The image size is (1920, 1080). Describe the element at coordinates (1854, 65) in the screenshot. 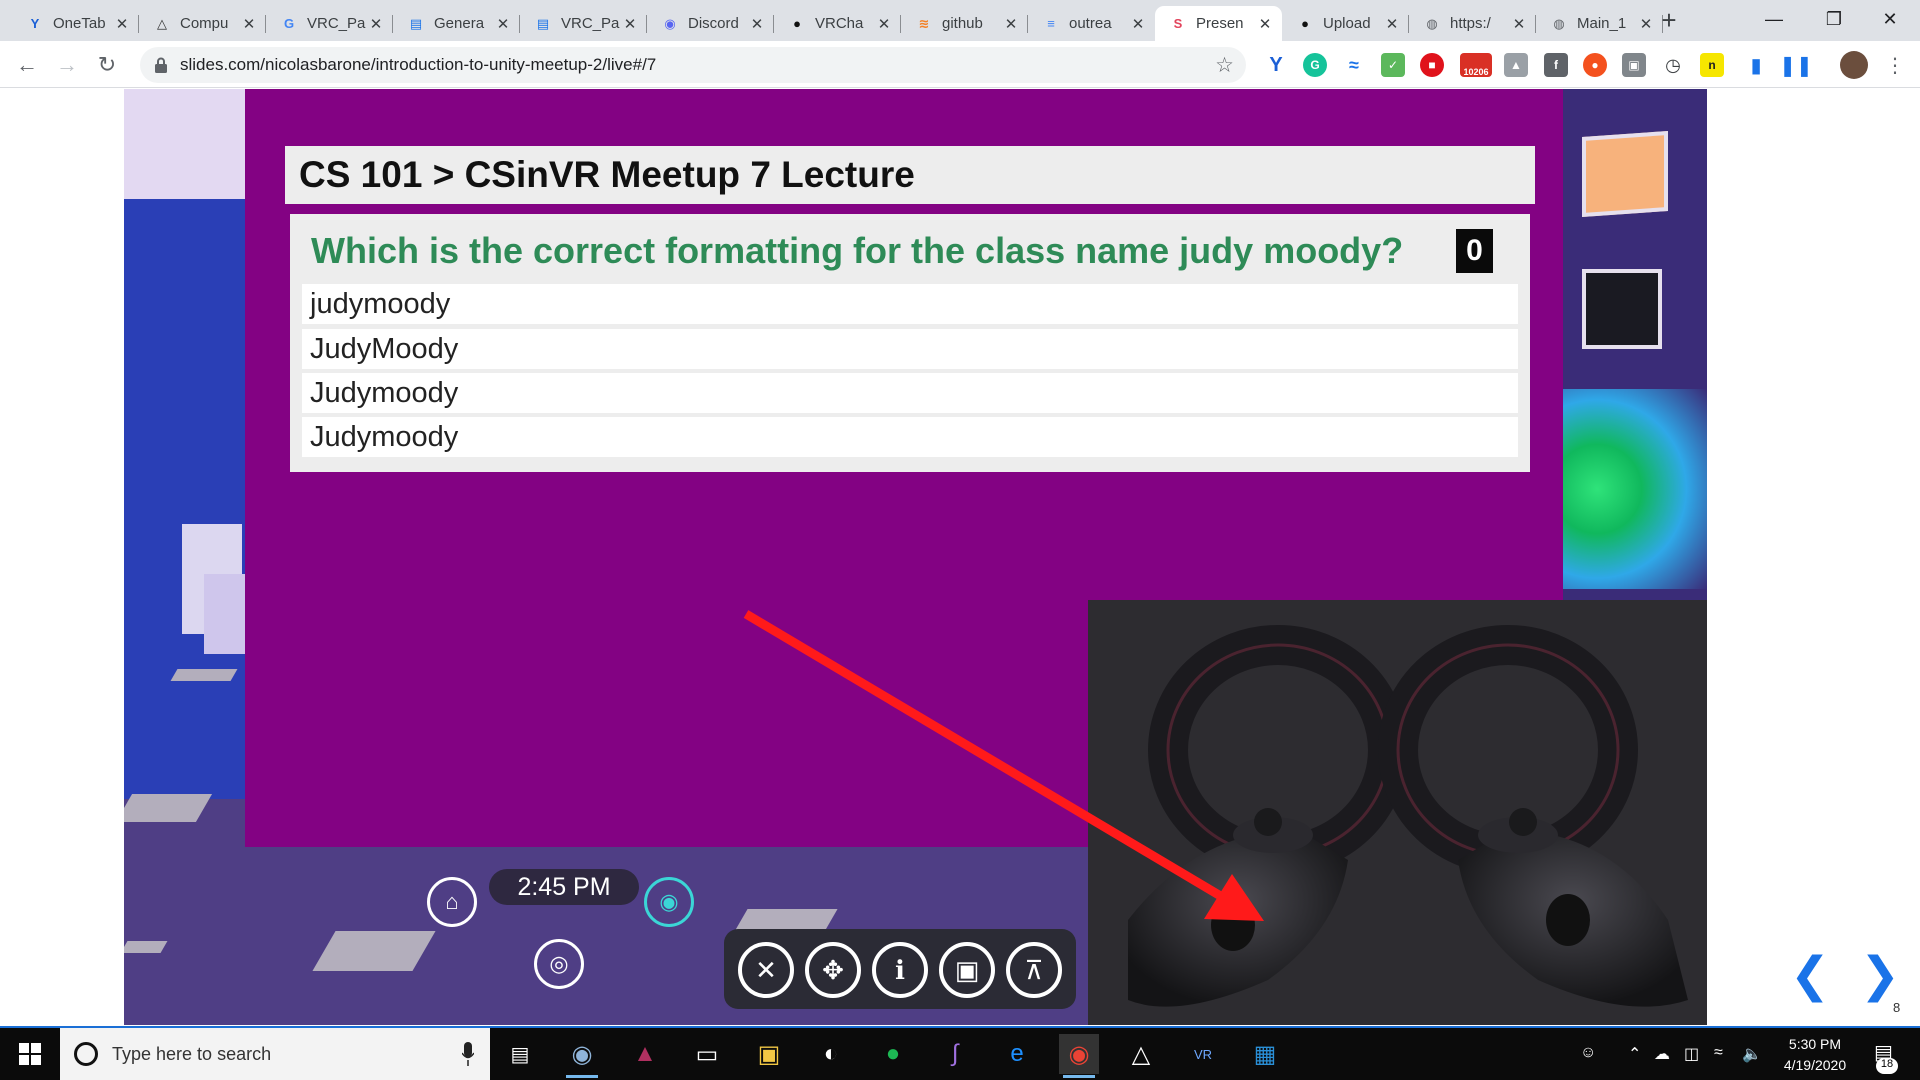

I see `profile-avatar` at that location.